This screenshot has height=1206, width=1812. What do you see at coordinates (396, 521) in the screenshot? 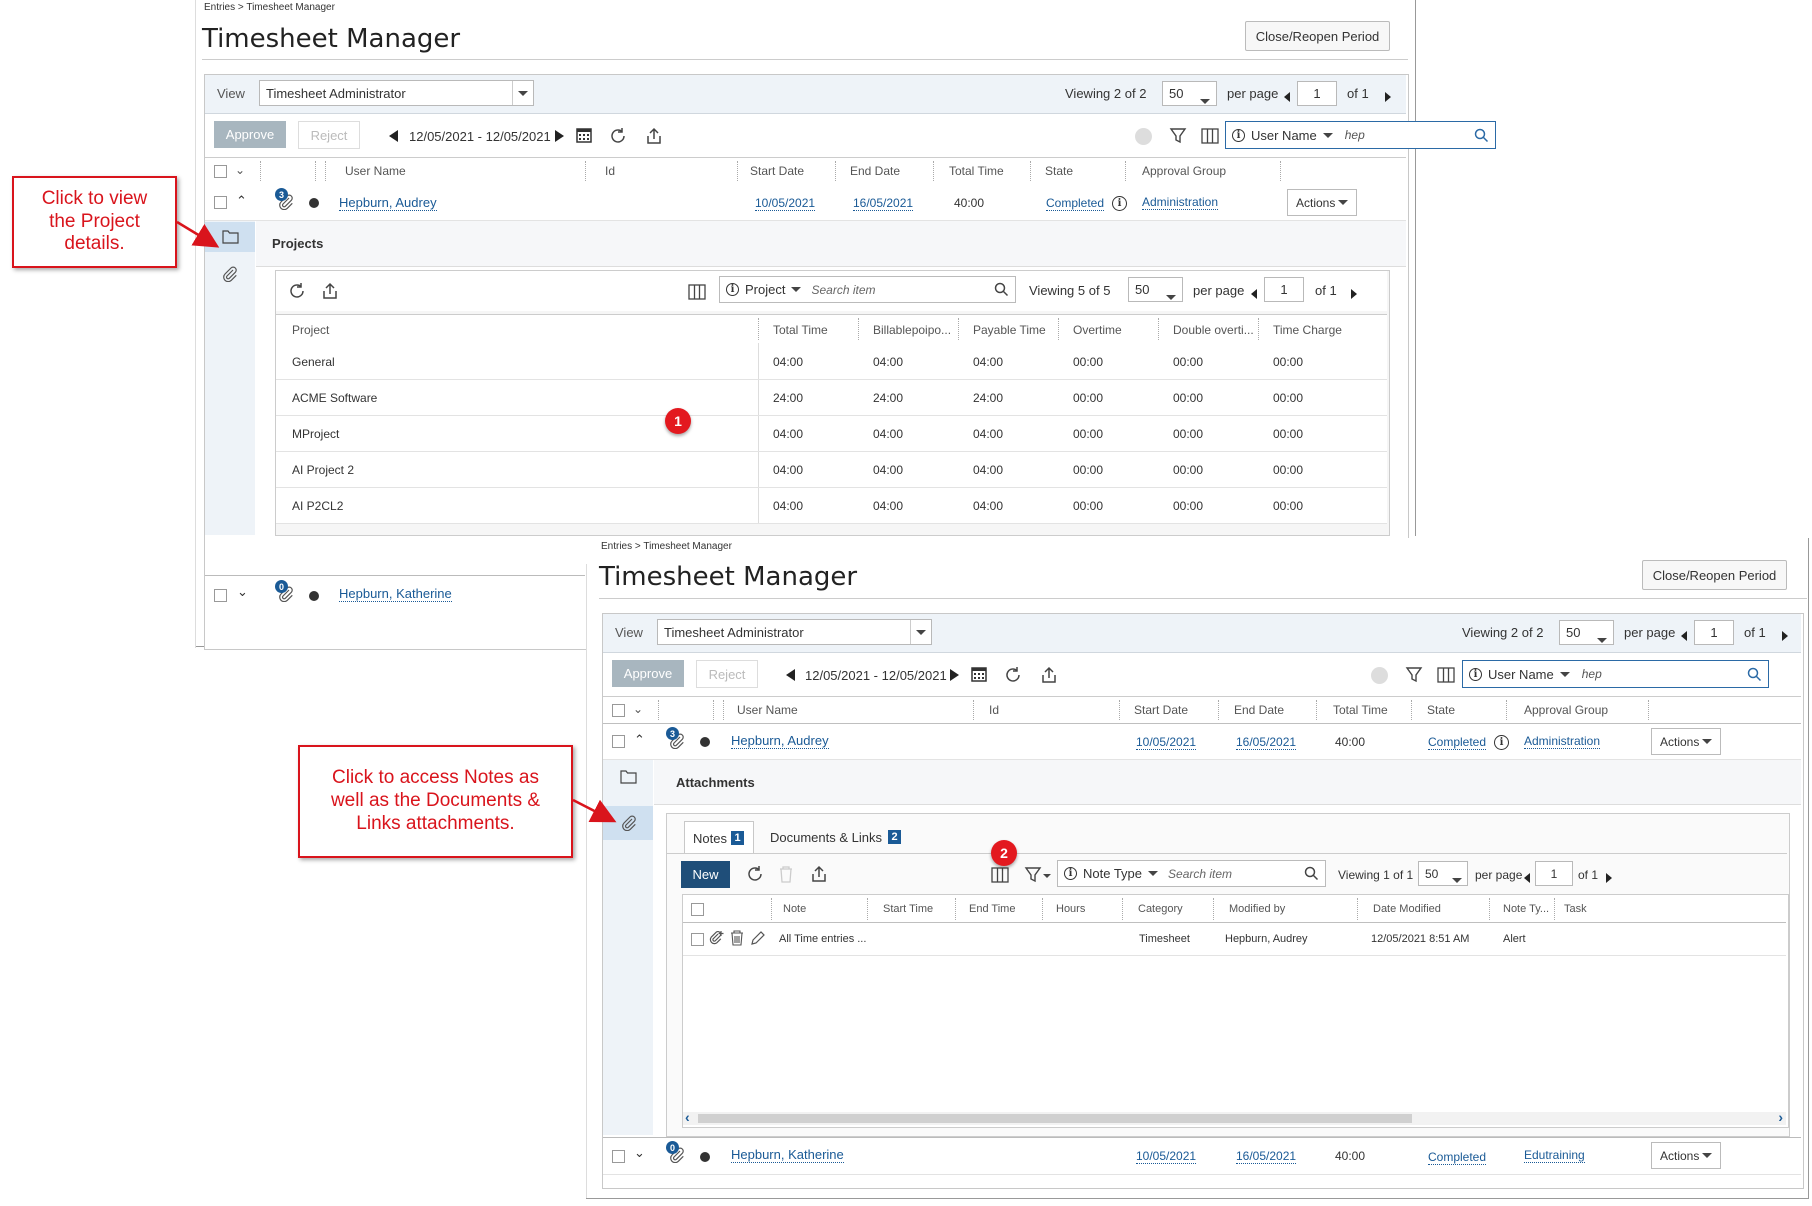
I see `callout-arrows` at bounding box center [396, 521].